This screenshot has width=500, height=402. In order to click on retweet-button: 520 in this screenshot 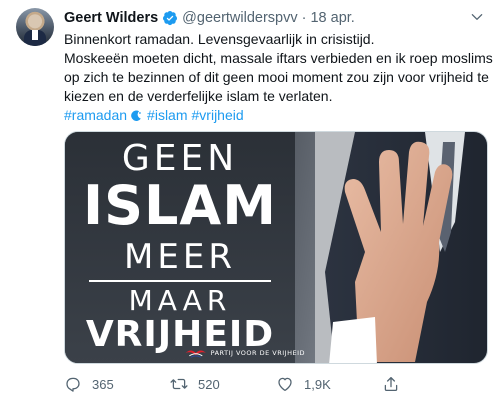, I will do `click(195, 384)`.